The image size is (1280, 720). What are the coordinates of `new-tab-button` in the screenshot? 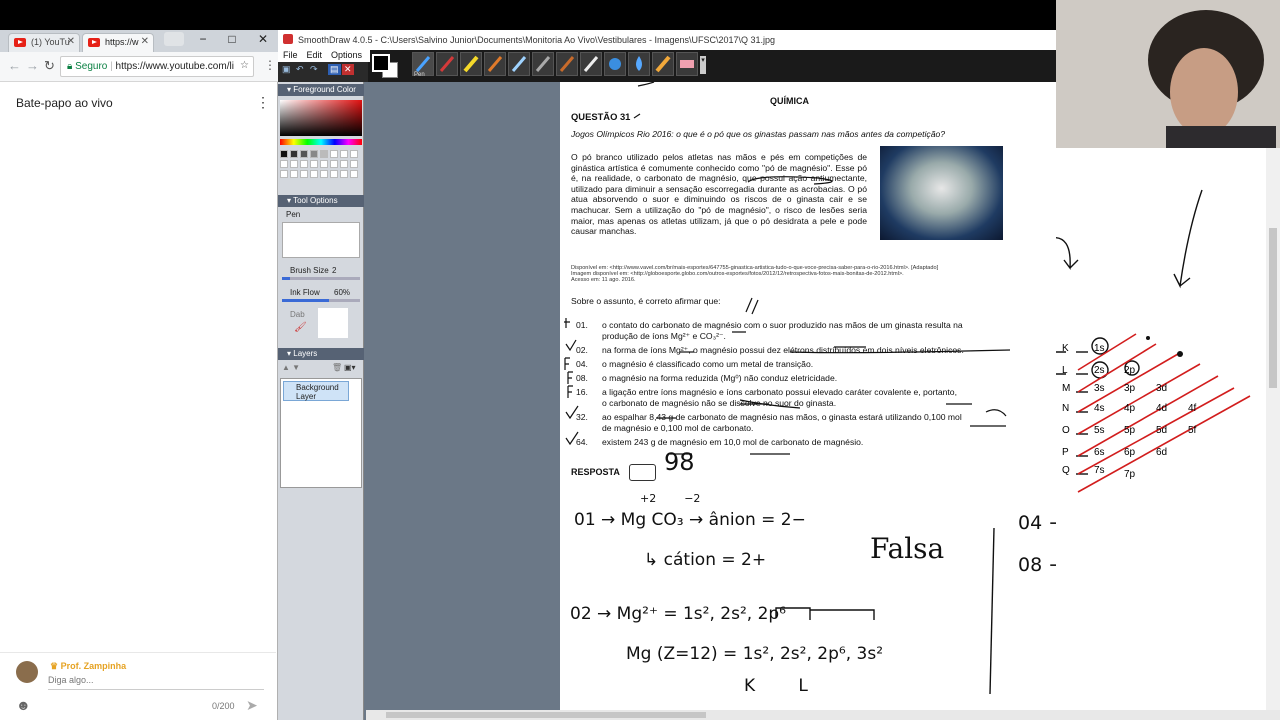 It's located at (174, 39).